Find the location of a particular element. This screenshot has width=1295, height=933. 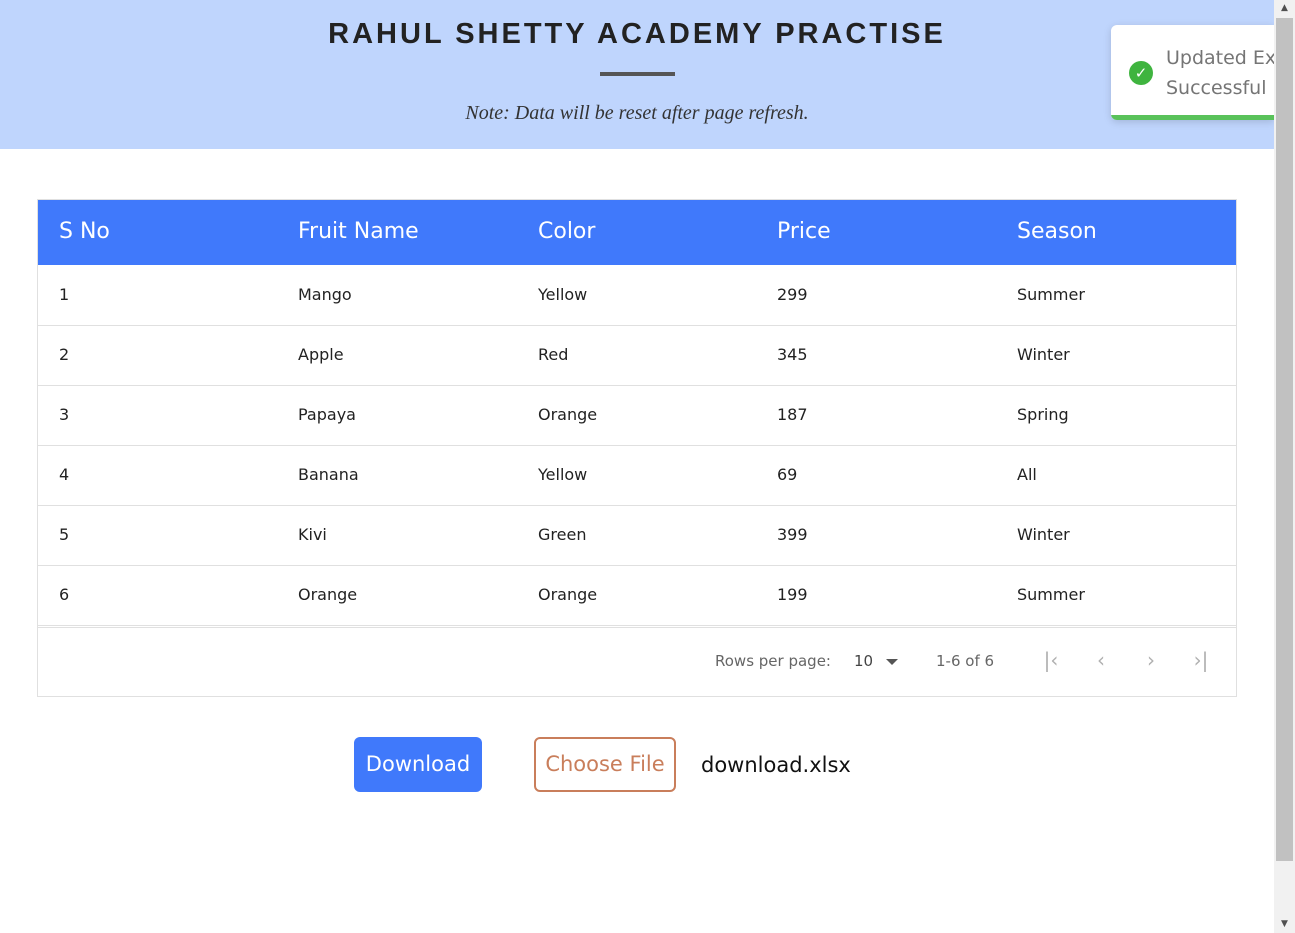

rows-per-page-label: Rows per page: is located at coordinates (773, 661).